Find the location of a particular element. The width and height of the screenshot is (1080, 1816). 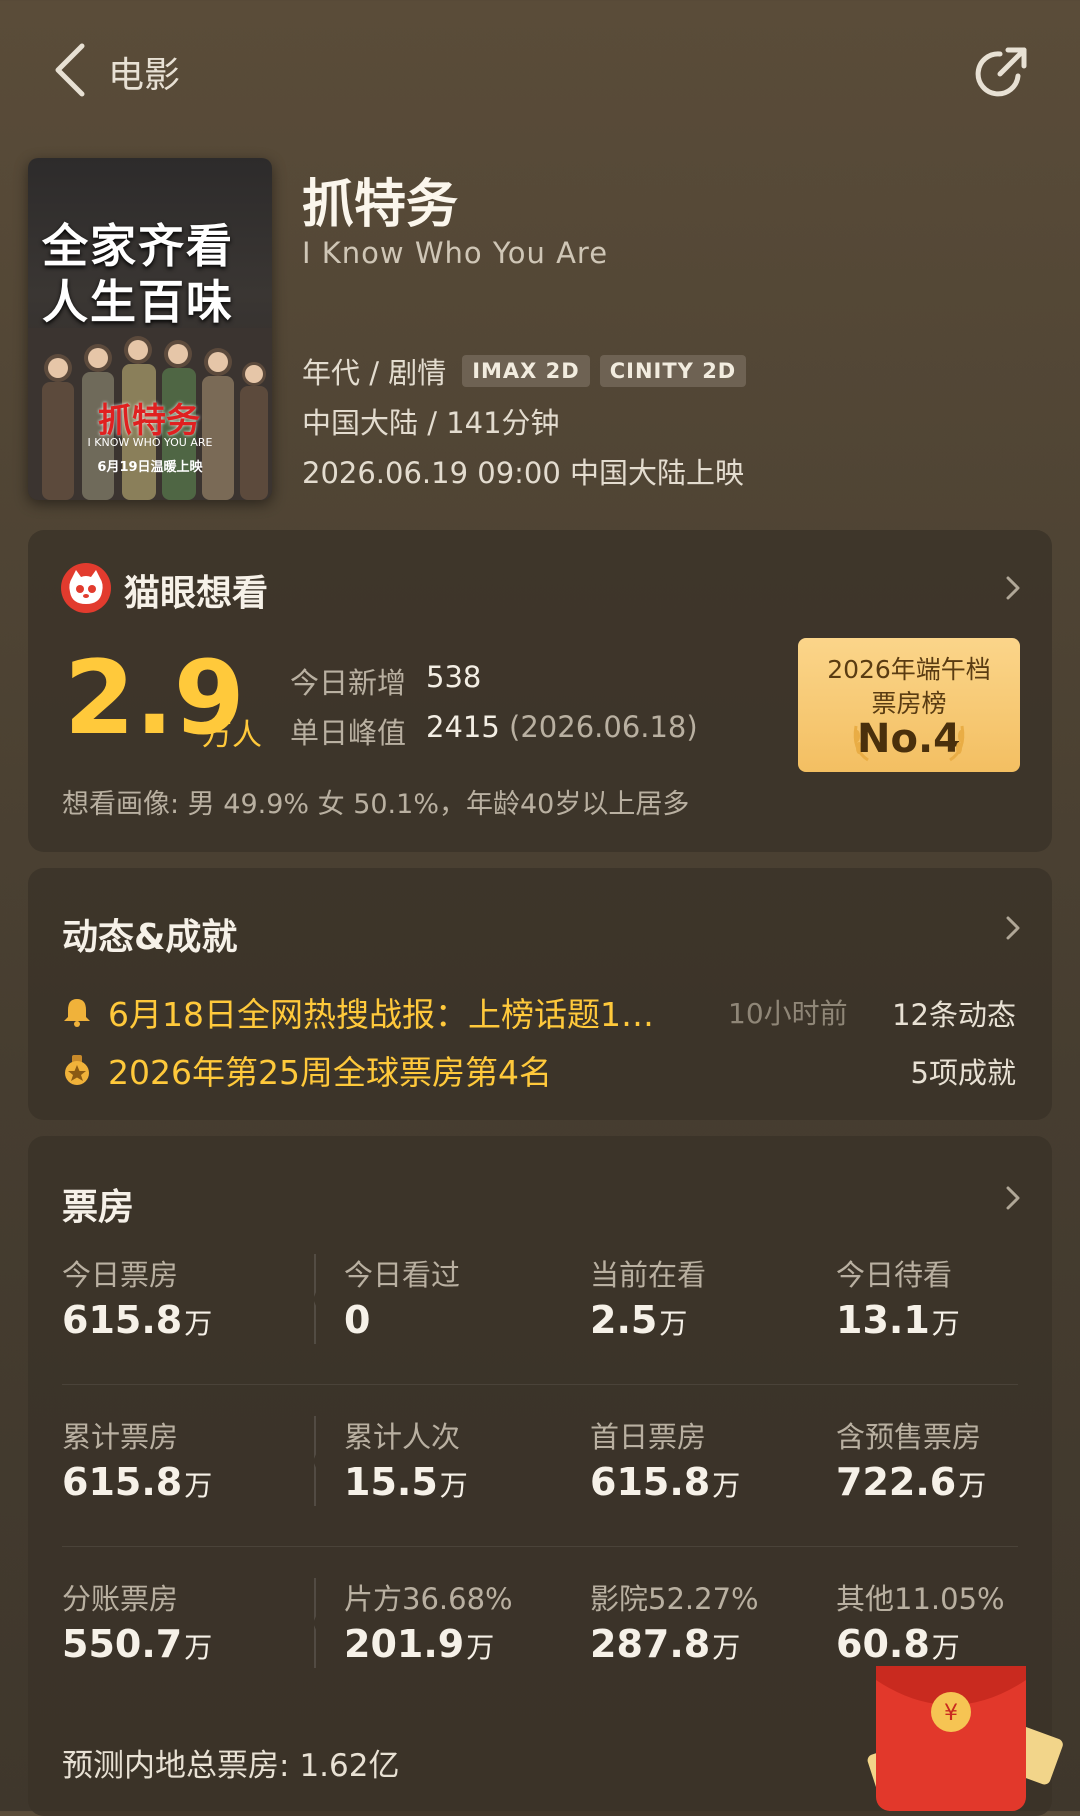

share-icon is located at coordinates (1002, 72).